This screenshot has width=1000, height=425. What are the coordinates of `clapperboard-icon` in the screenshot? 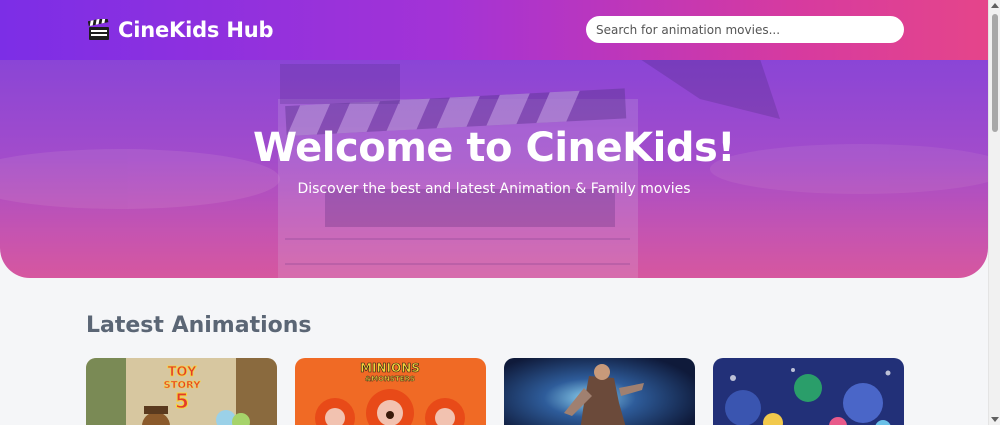 It's located at (98, 29).